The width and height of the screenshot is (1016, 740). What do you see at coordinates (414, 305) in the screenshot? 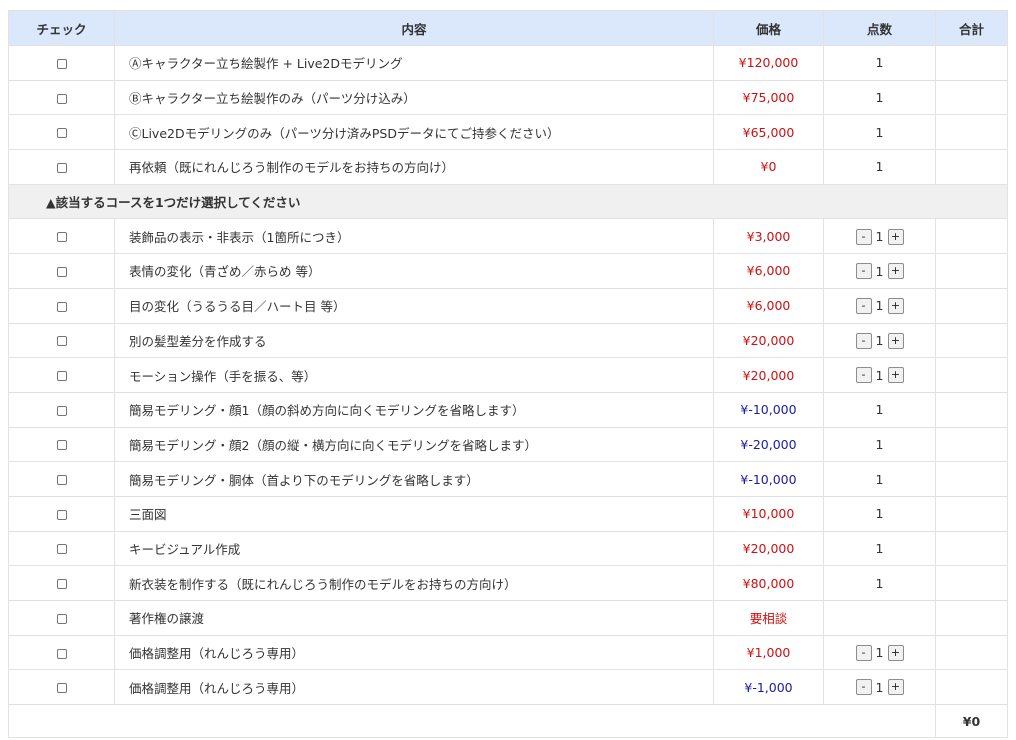
I see `item-label: 目の変化（うるうる目／ハート目 等）` at bounding box center [414, 305].